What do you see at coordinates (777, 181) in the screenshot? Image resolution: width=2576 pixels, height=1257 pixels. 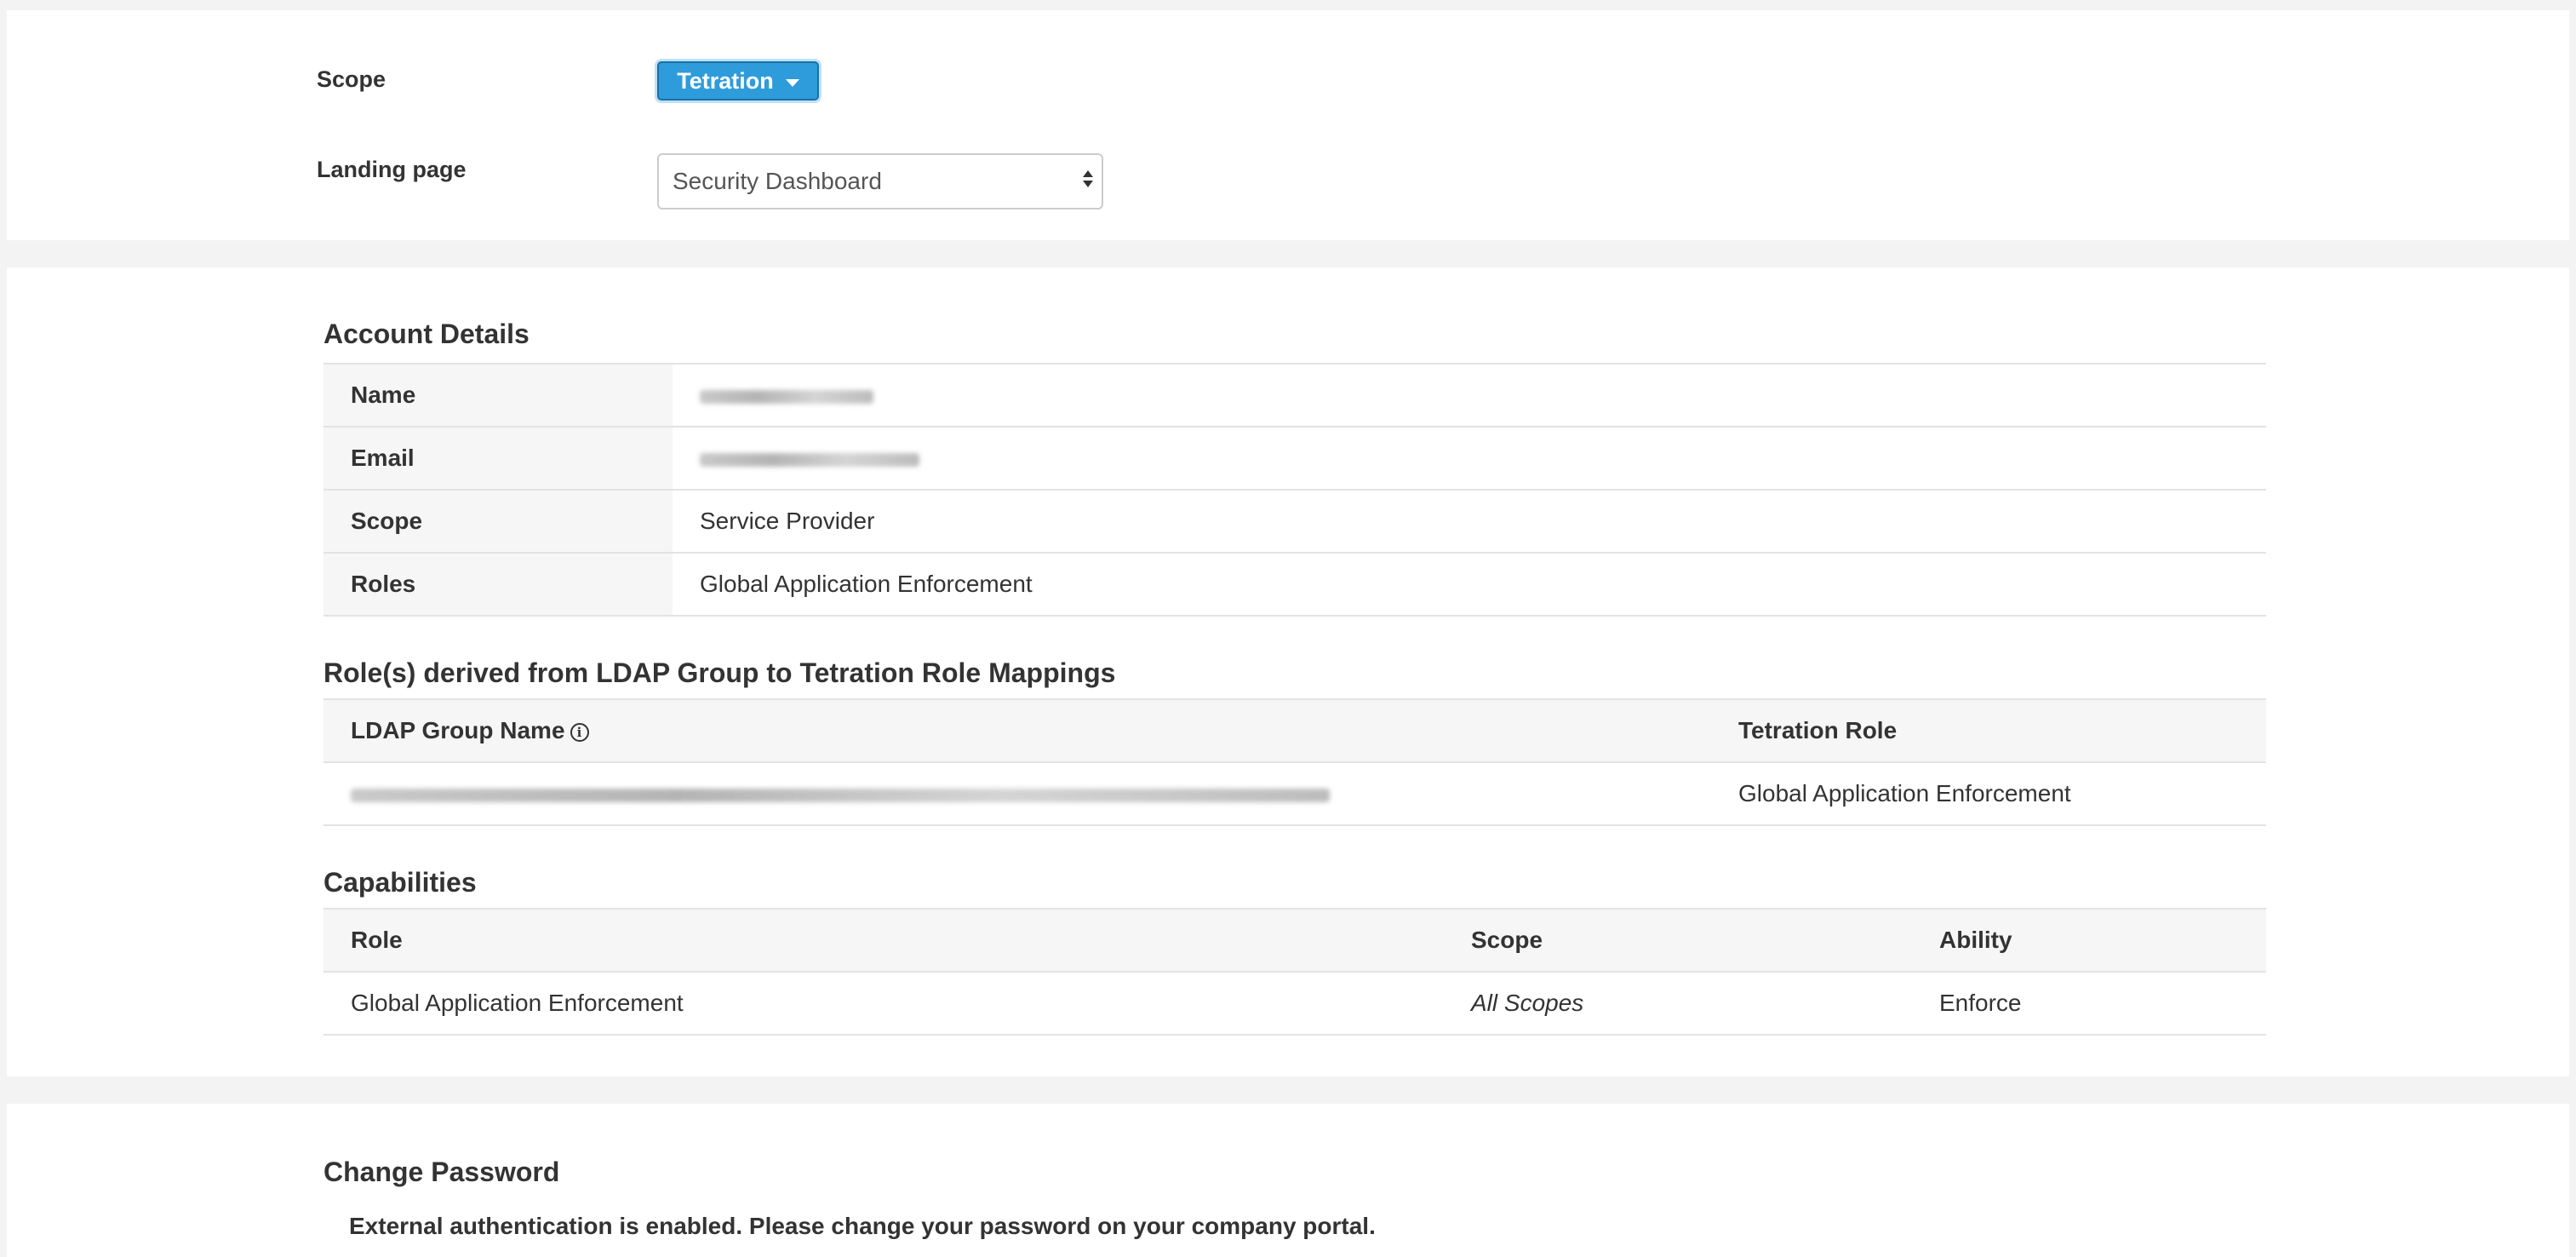 I see `landing-page-value: Security Dashboard` at bounding box center [777, 181].